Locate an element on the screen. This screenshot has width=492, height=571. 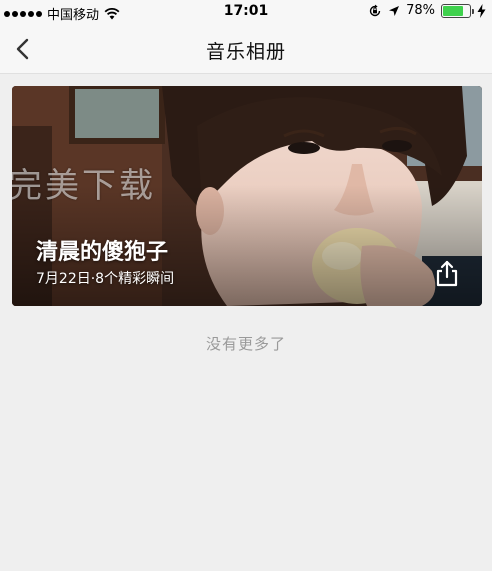
share-icon is located at coordinates (447, 273).